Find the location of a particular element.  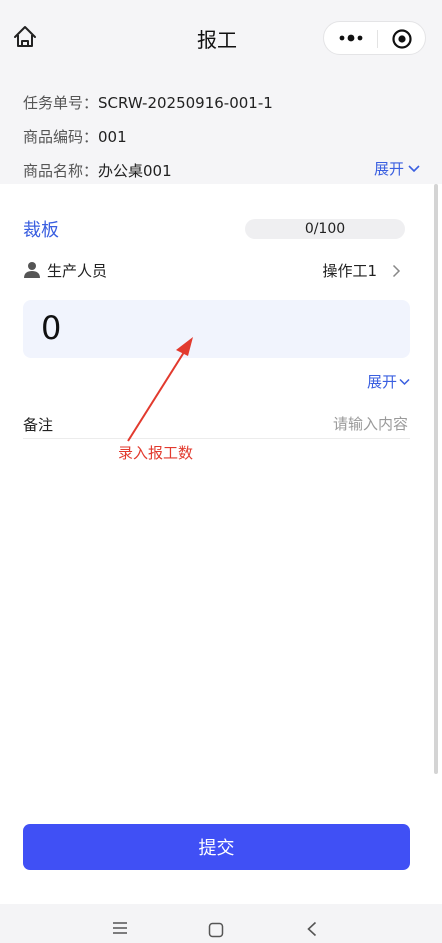

progress-badge: 0/100 is located at coordinates (325, 229).